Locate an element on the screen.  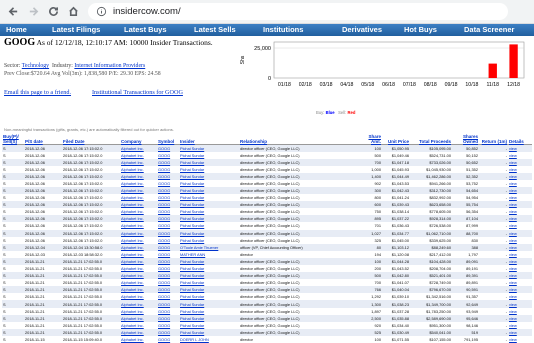
reload-icon is located at coordinates (53, 12).